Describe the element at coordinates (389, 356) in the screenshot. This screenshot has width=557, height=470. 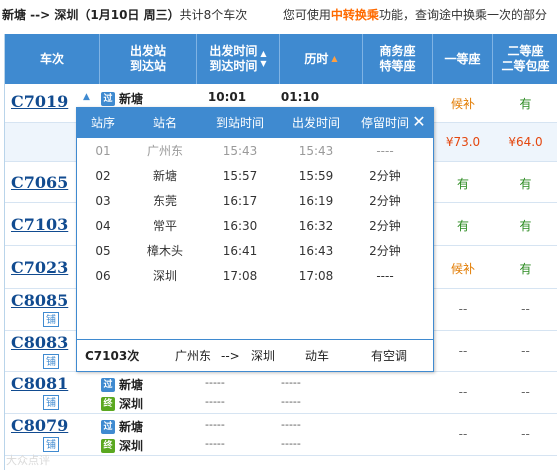
I see `popup-ac: 有空调` at that location.